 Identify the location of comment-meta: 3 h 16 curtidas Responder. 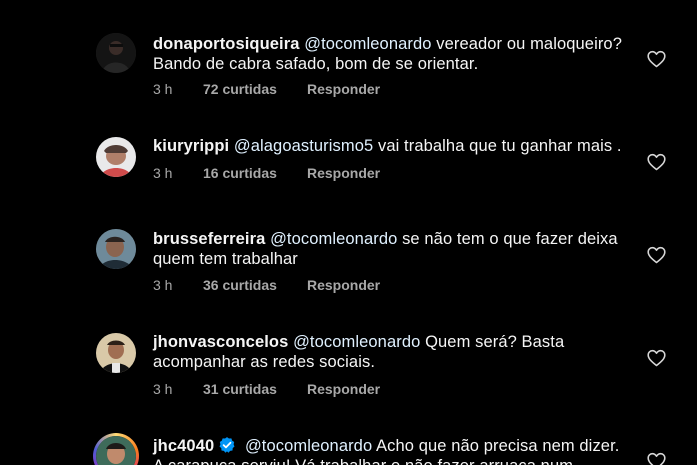
(266, 173).